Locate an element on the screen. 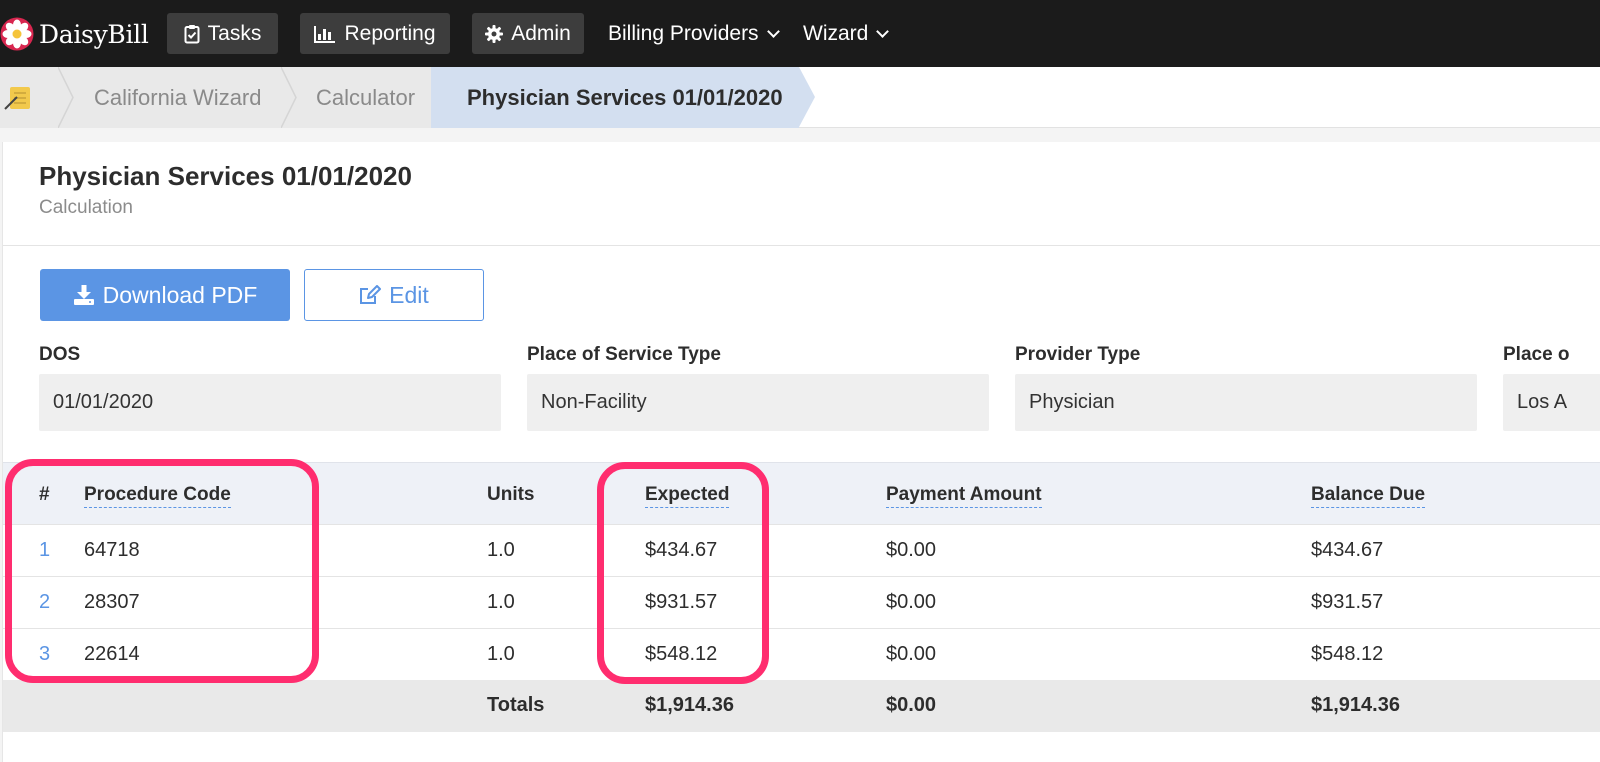 This screenshot has width=1600, height=762. daisy-logo-icon is located at coordinates (17, 34).